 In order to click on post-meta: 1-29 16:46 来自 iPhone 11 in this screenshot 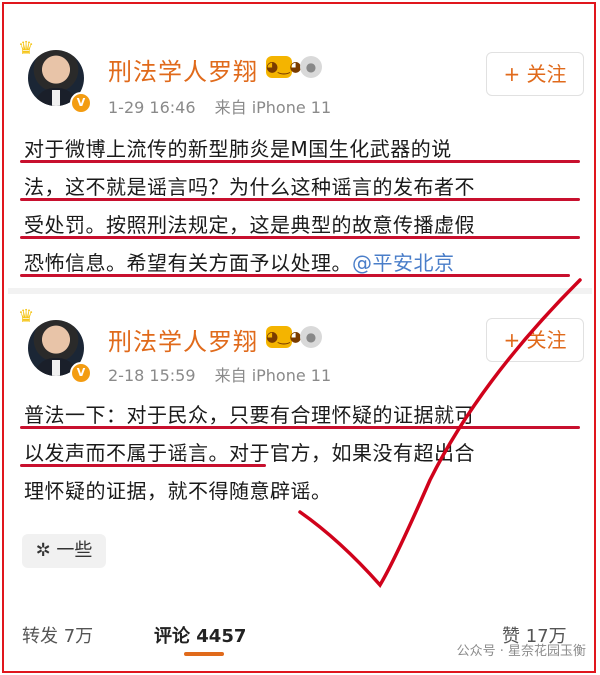, I will do `click(219, 106)`.